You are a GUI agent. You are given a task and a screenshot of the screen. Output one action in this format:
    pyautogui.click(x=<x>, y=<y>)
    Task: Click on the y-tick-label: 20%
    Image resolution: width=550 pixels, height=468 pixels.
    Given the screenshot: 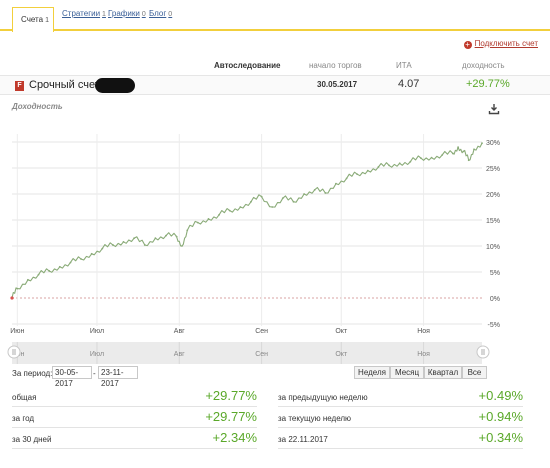 What is the action you would take?
    pyautogui.click(x=493, y=195)
    